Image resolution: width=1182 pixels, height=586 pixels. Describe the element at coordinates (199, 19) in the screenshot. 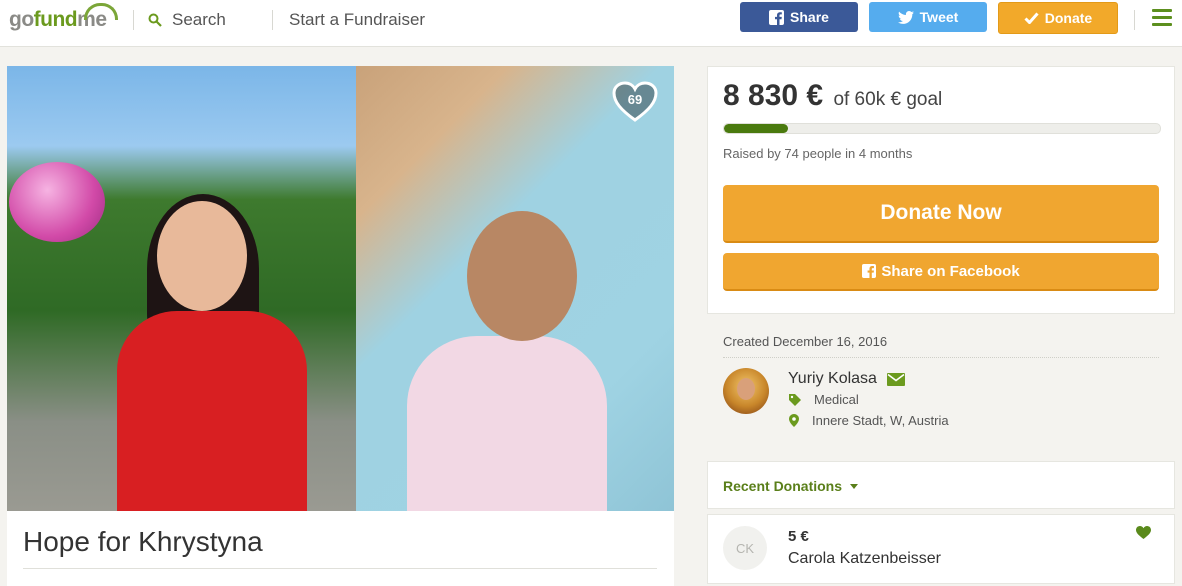

I see `search-label: Search` at that location.